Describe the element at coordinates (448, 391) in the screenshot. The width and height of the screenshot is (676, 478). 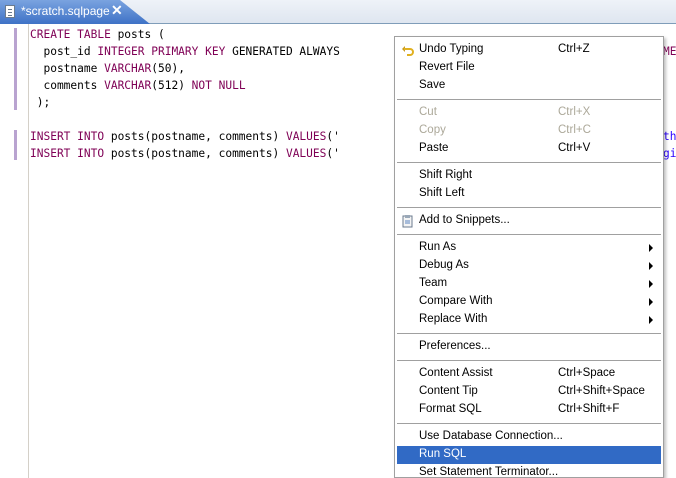
I see `menu-item-label: Content Tip` at that location.